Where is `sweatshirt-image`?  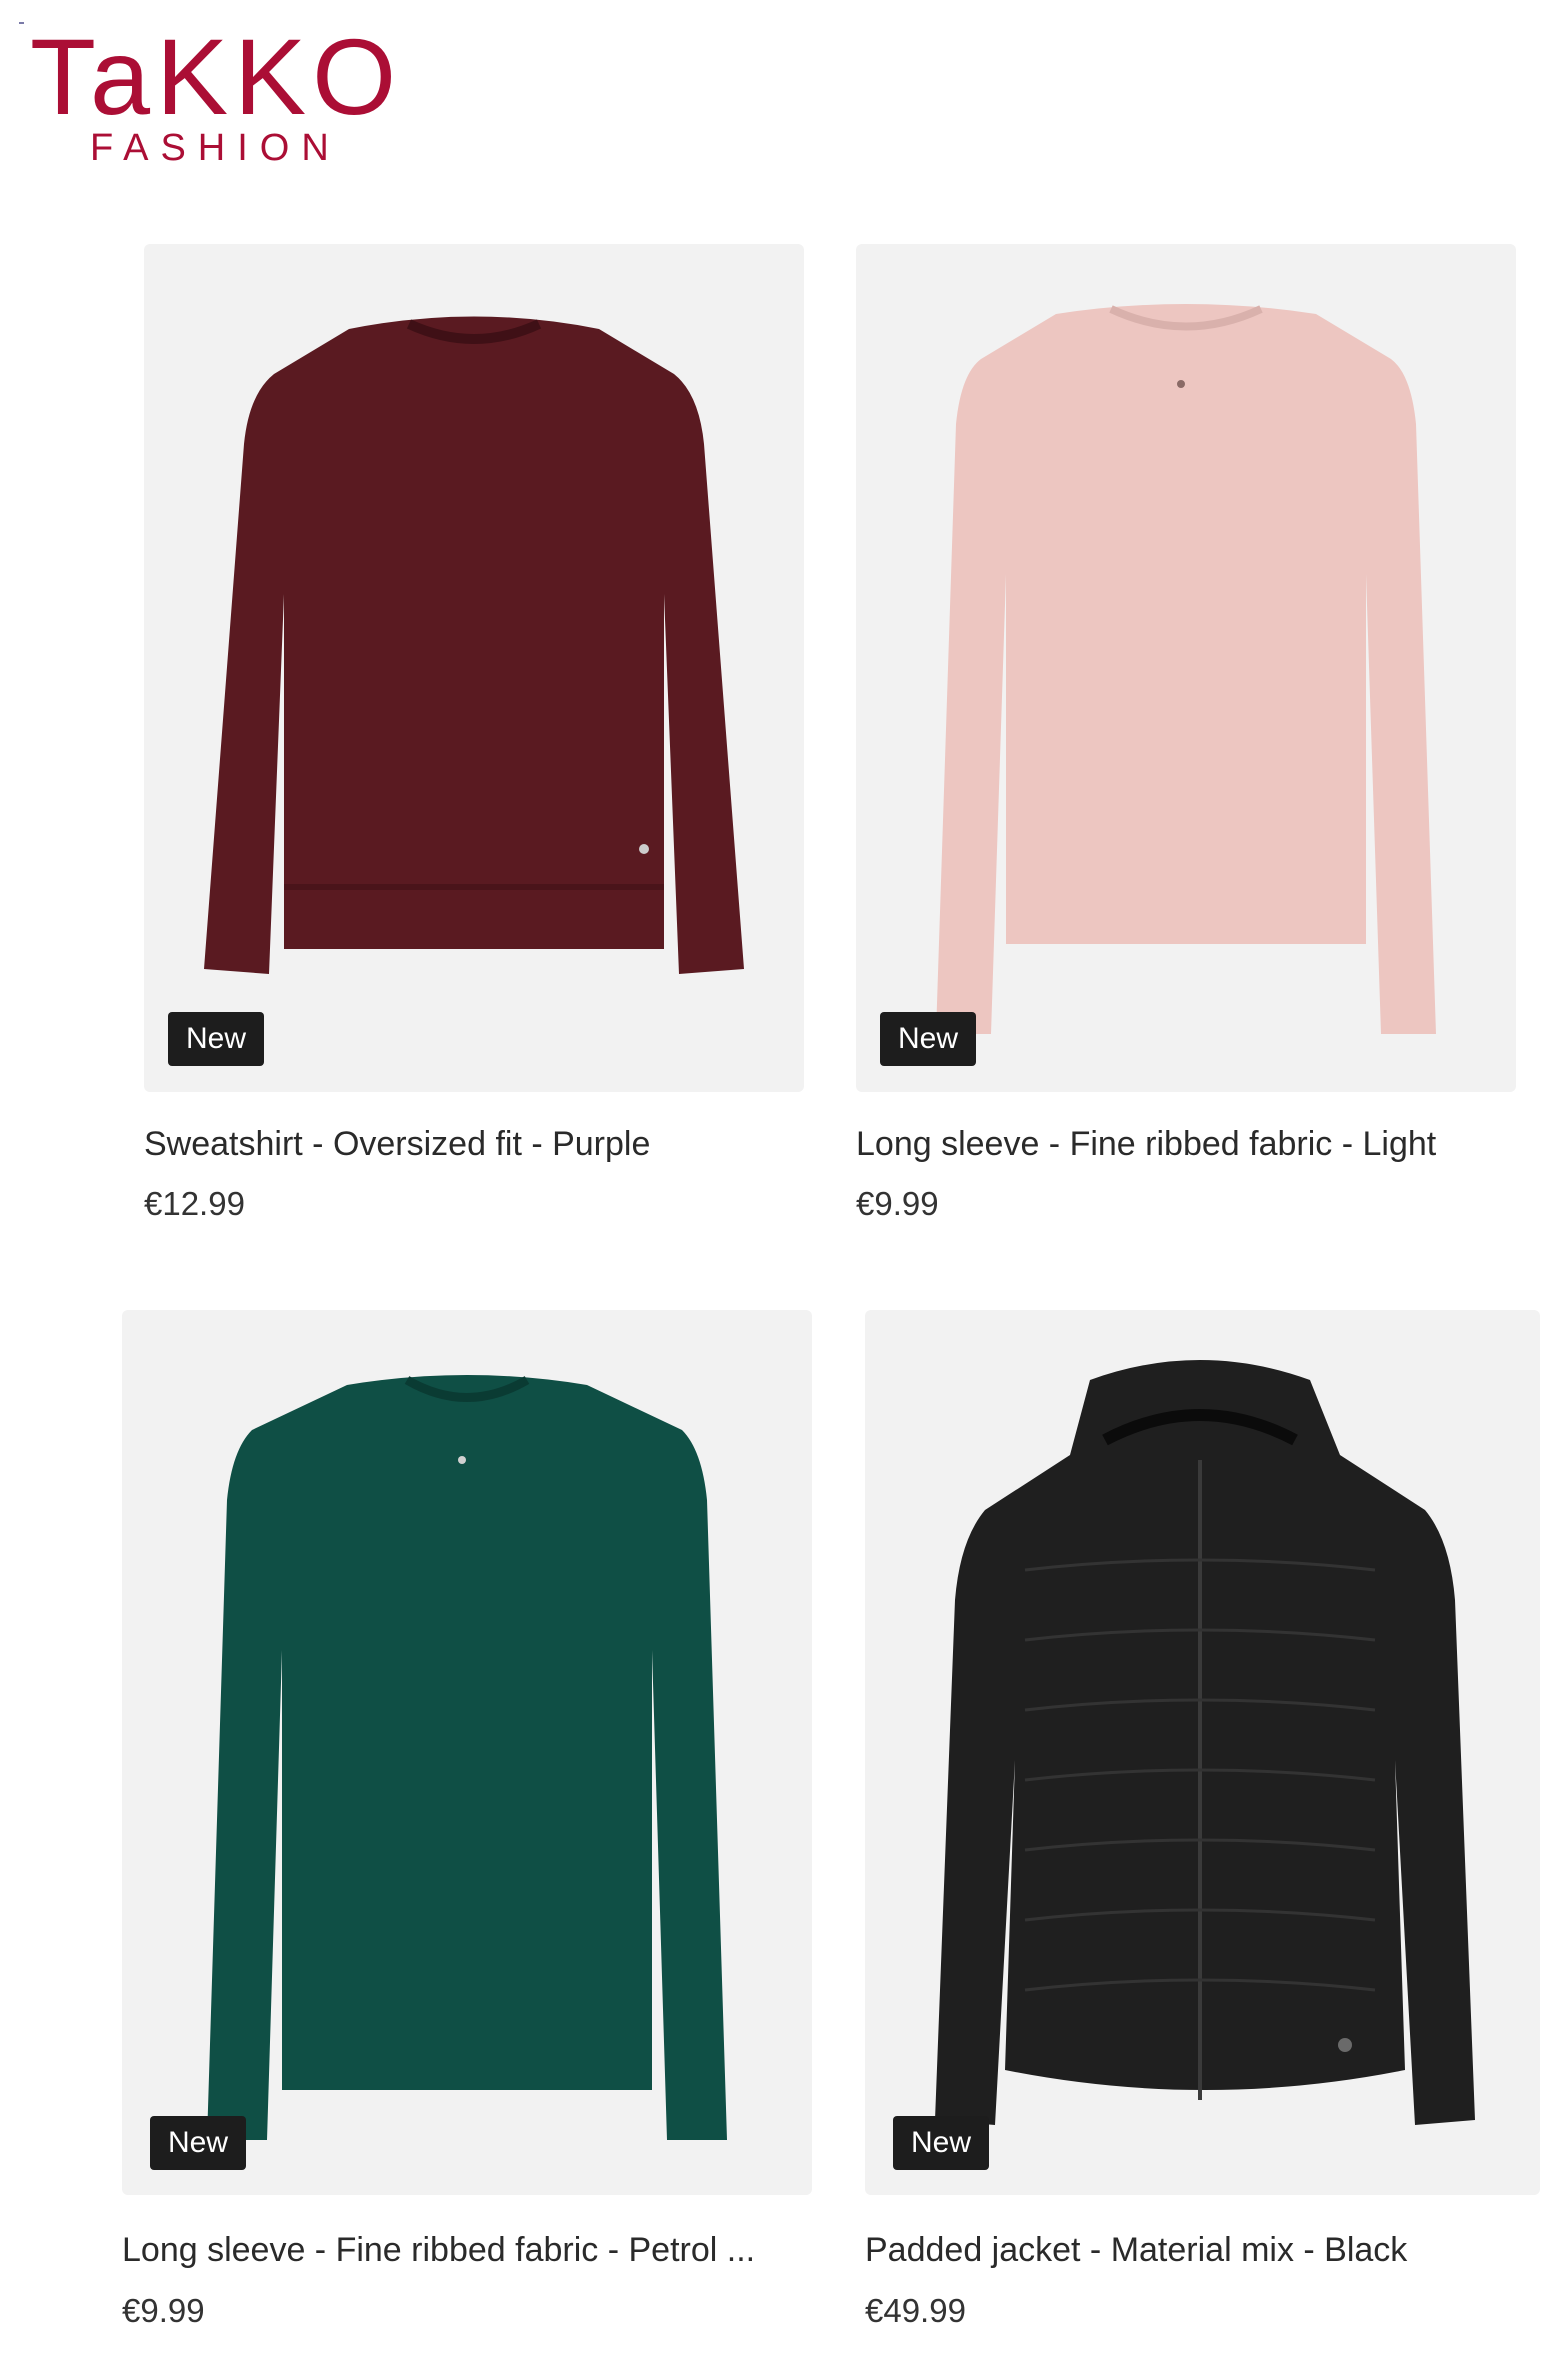
sweatshirt-image is located at coordinates (474, 645).